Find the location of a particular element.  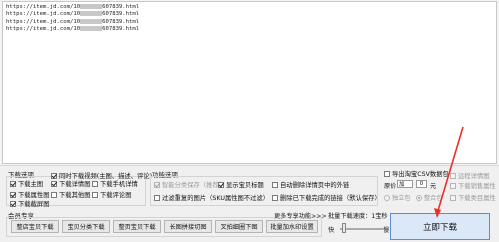

red-arrow-annotation is located at coordinates (449, 172).